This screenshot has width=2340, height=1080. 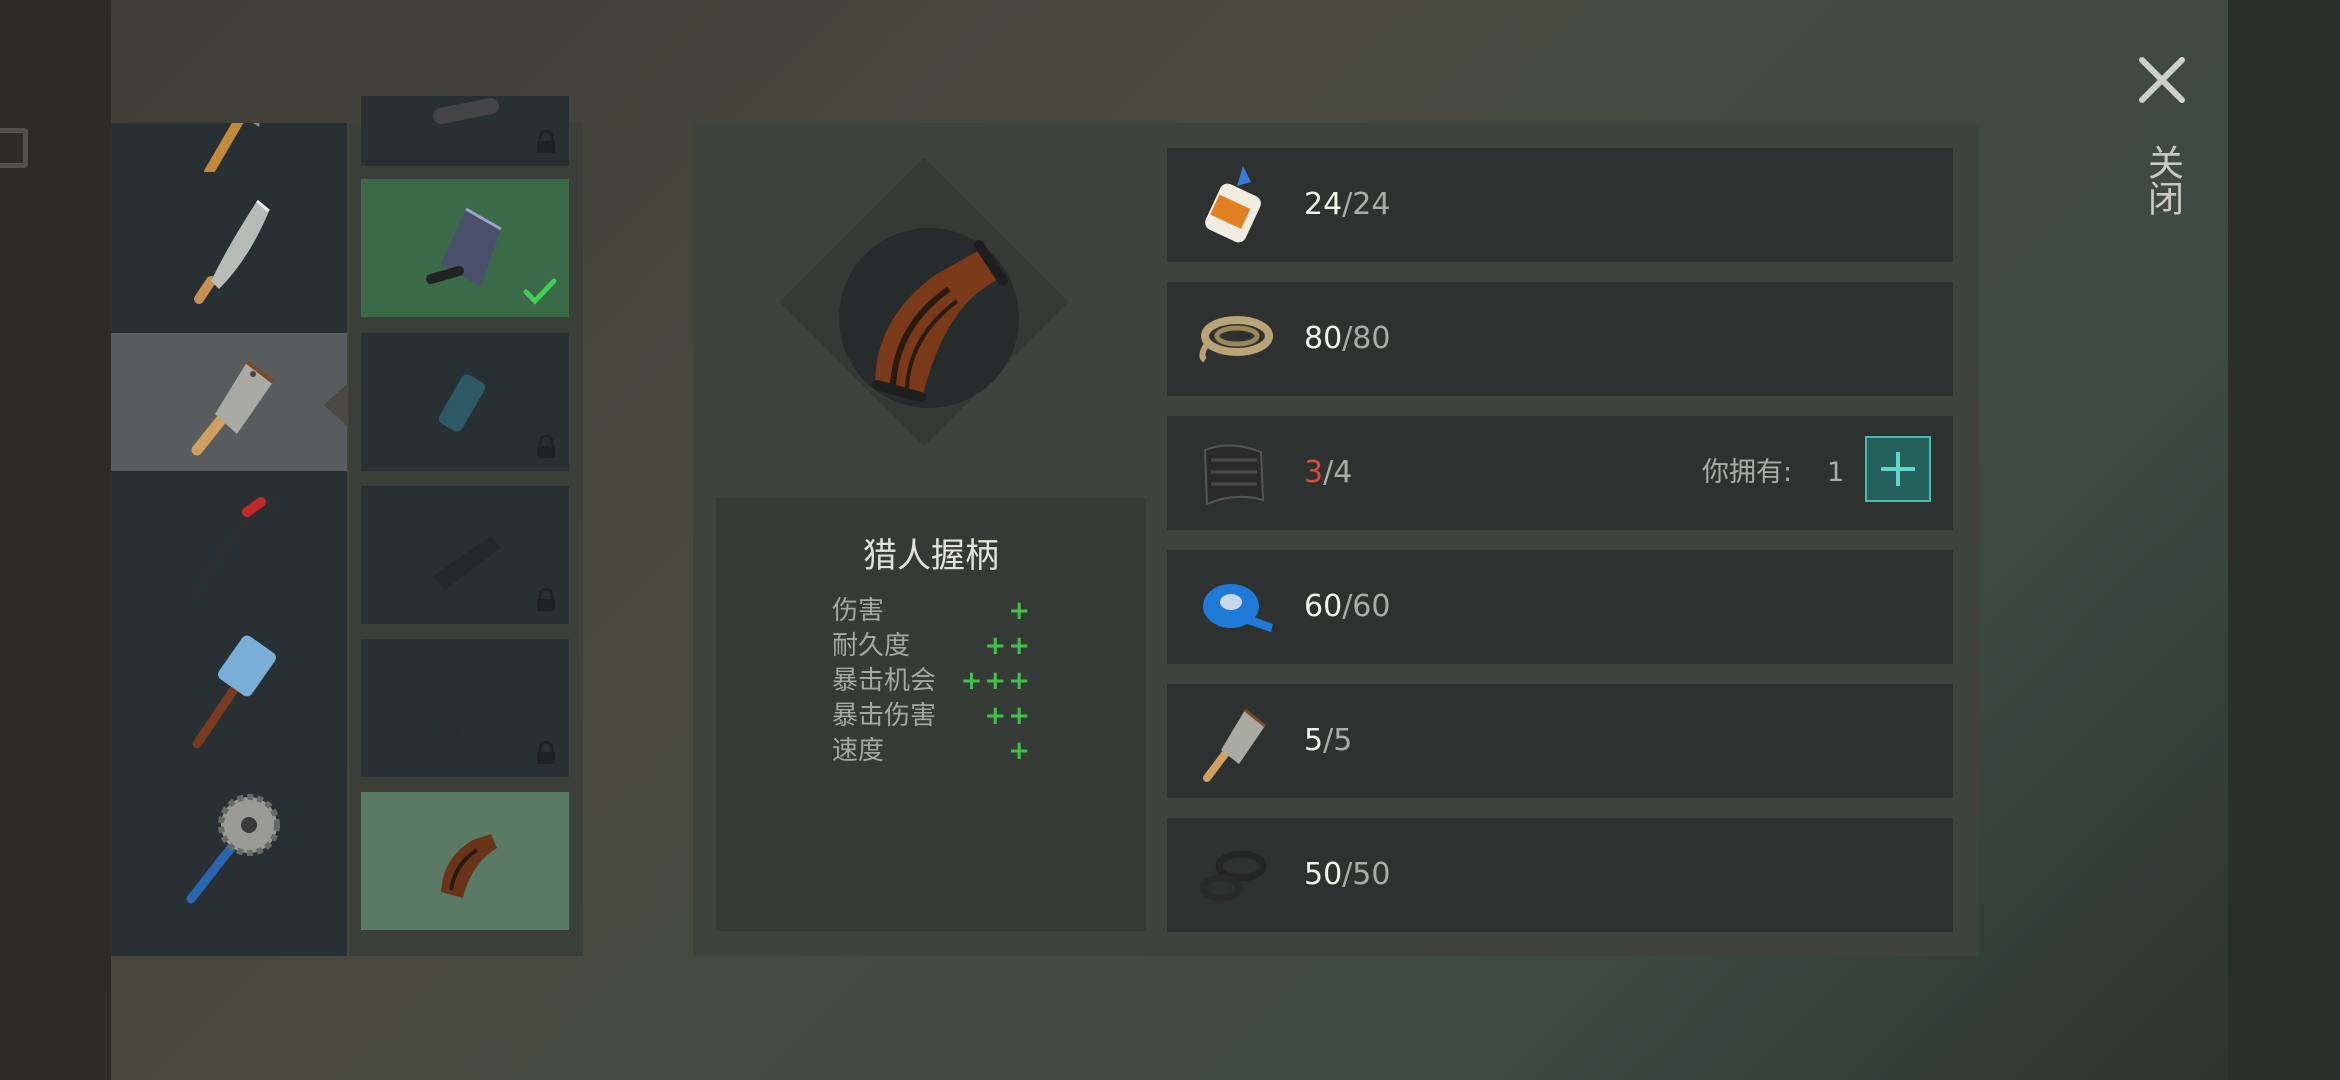 I want to click on weapon-hatchet, so click(x=229, y=152).